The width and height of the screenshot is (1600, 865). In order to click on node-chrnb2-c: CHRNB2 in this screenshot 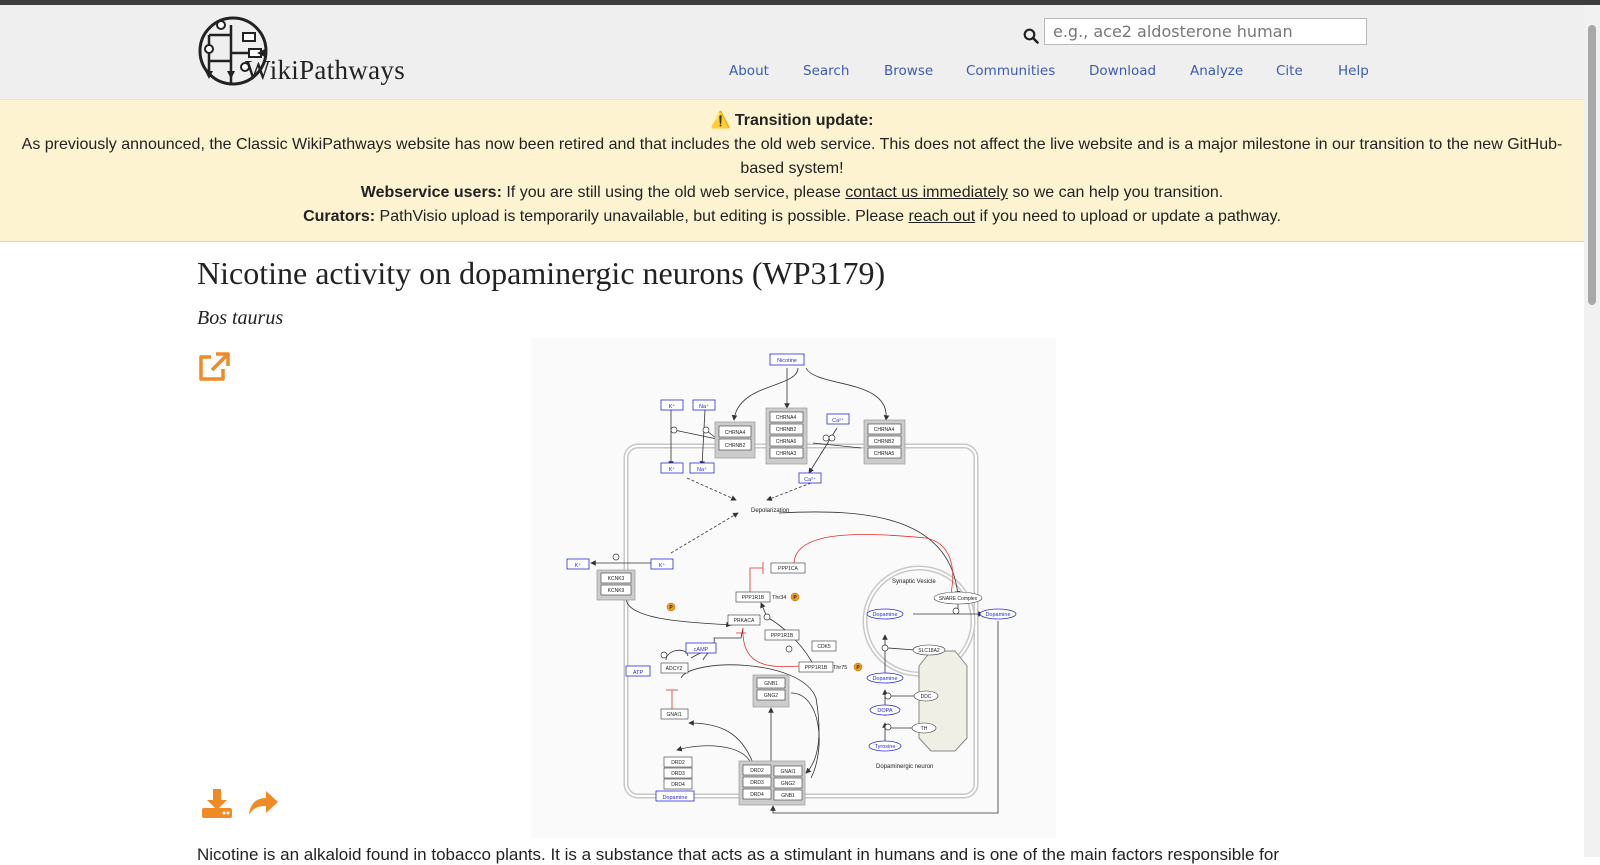, I will do `click(884, 442)`.